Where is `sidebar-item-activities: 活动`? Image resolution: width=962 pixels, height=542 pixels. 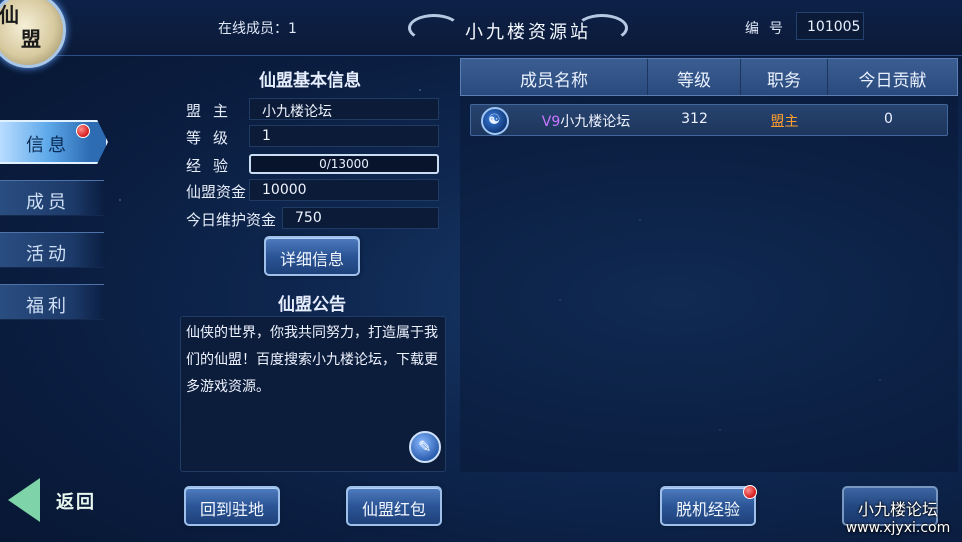
sidebar-item-activities: 活动 is located at coordinates (52, 250).